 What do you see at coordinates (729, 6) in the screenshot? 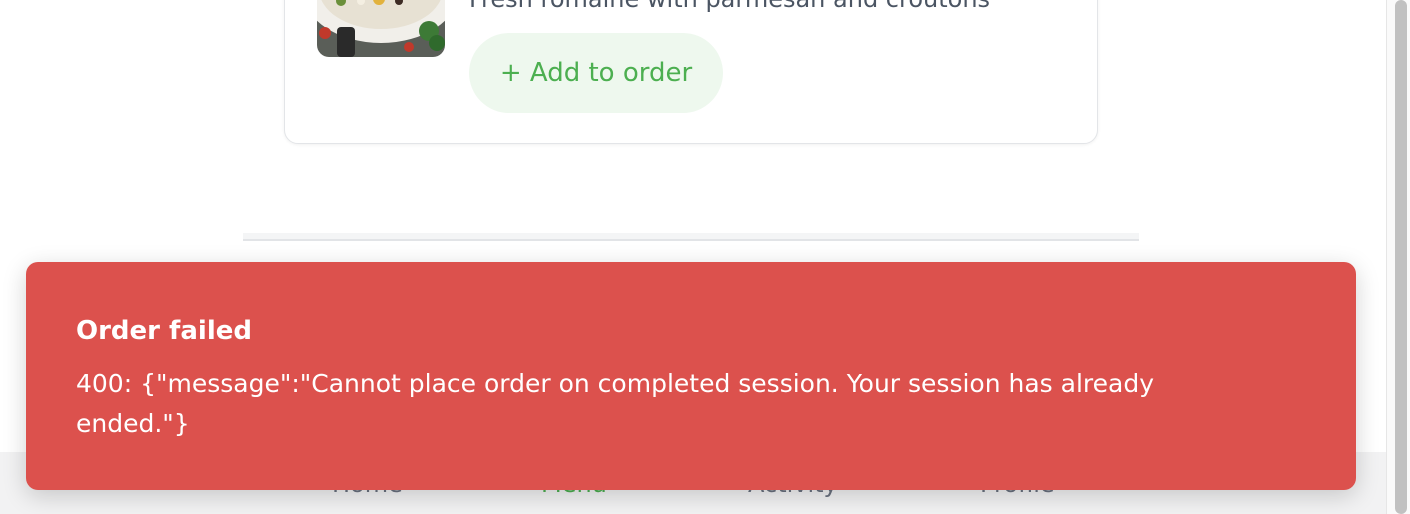
I see `menu-item-description: Fresh romaine with parmesan and croutons` at bounding box center [729, 6].